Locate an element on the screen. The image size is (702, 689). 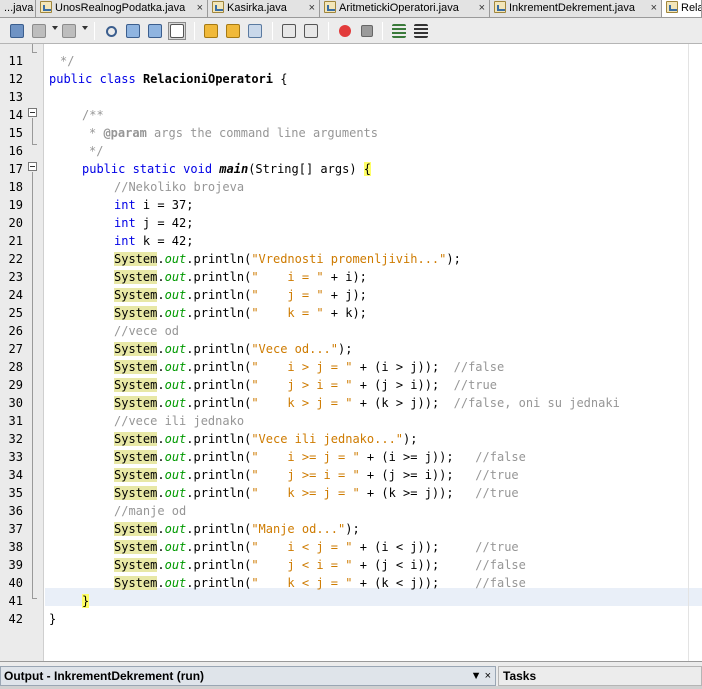
output-tab: Output - InkrementDekrement (run) ▼ × is located at coordinates (248, 676).